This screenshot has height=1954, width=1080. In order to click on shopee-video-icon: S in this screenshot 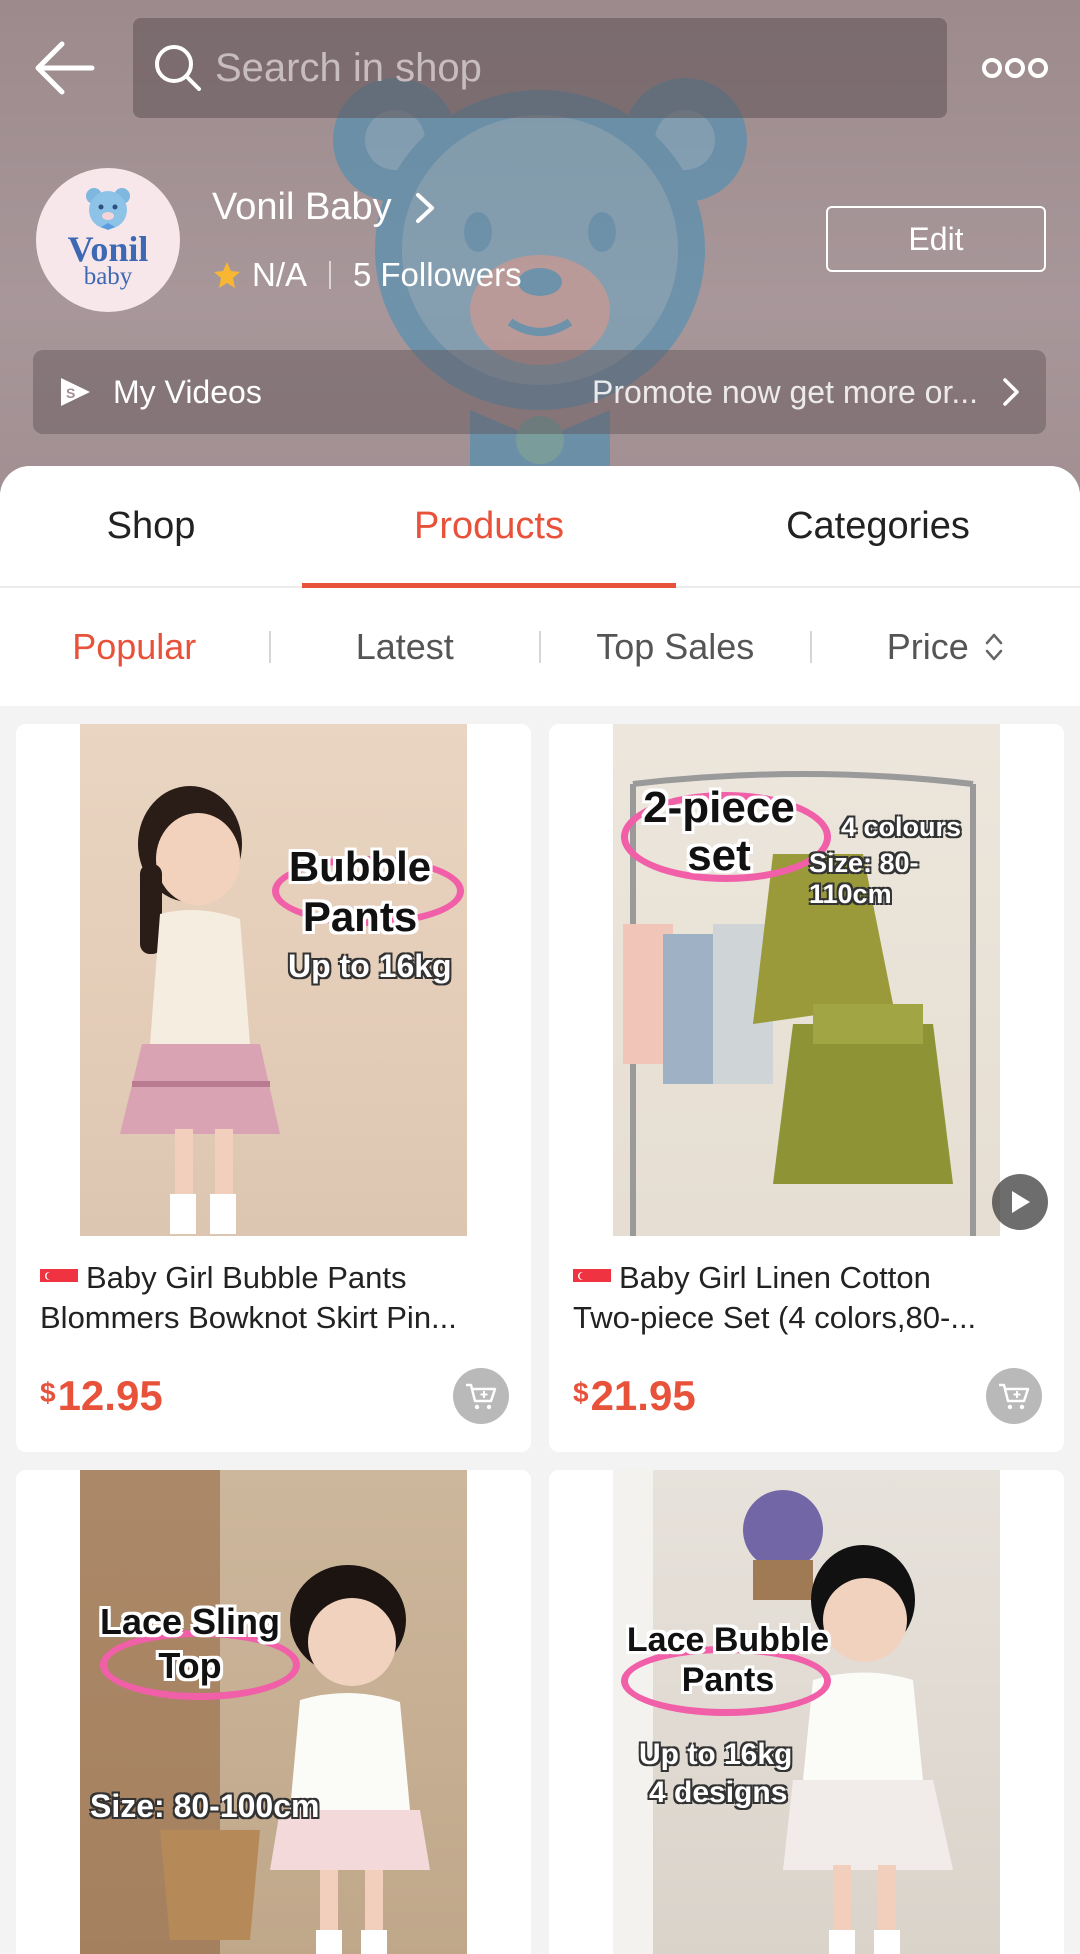, I will do `click(75, 392)`.